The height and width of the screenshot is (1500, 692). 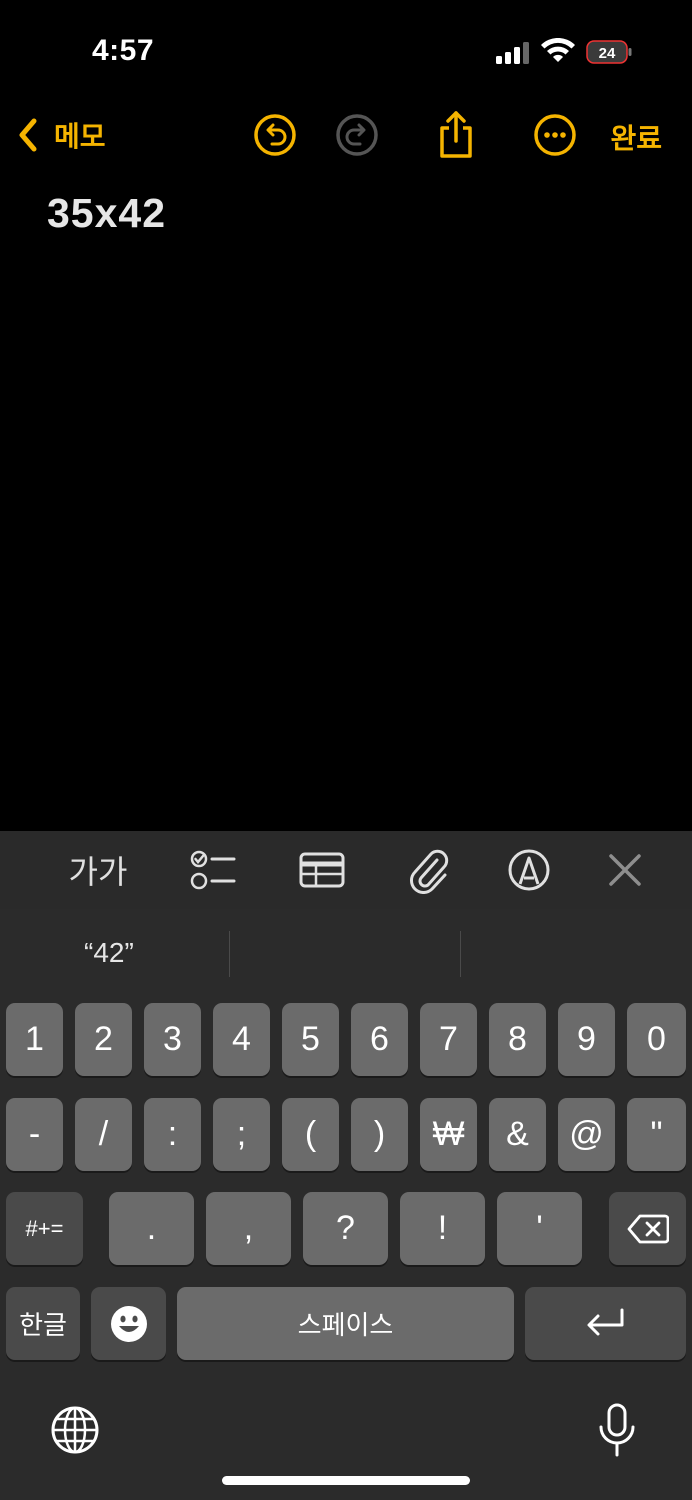 What do you see at coordinates (123, 50) in the screenshot?
I see `status-time: 4:57` at bounding box center [123, 50].